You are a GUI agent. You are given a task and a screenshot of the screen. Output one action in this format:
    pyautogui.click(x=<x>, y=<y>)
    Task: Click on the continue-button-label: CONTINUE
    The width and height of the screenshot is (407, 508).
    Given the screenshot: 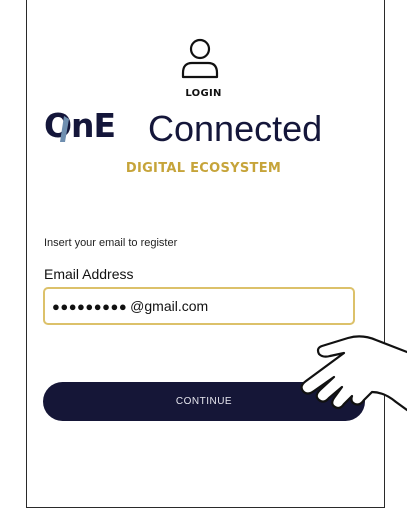 What is the action you would take?
    pyautogui.click(x=204, y=401)
    